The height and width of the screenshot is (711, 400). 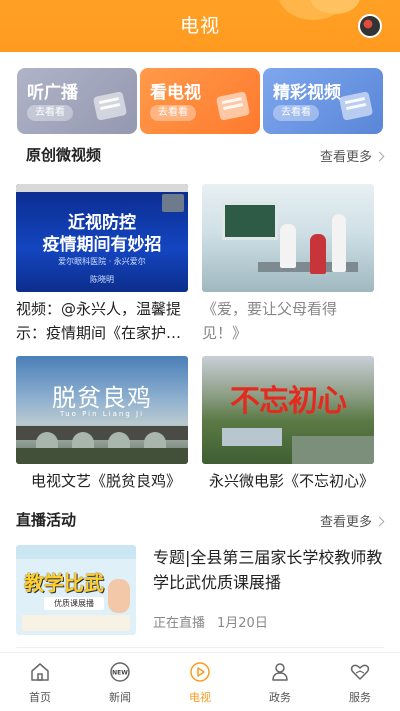 I want to click on heart-hand-icon, so click(x=360, y=672).